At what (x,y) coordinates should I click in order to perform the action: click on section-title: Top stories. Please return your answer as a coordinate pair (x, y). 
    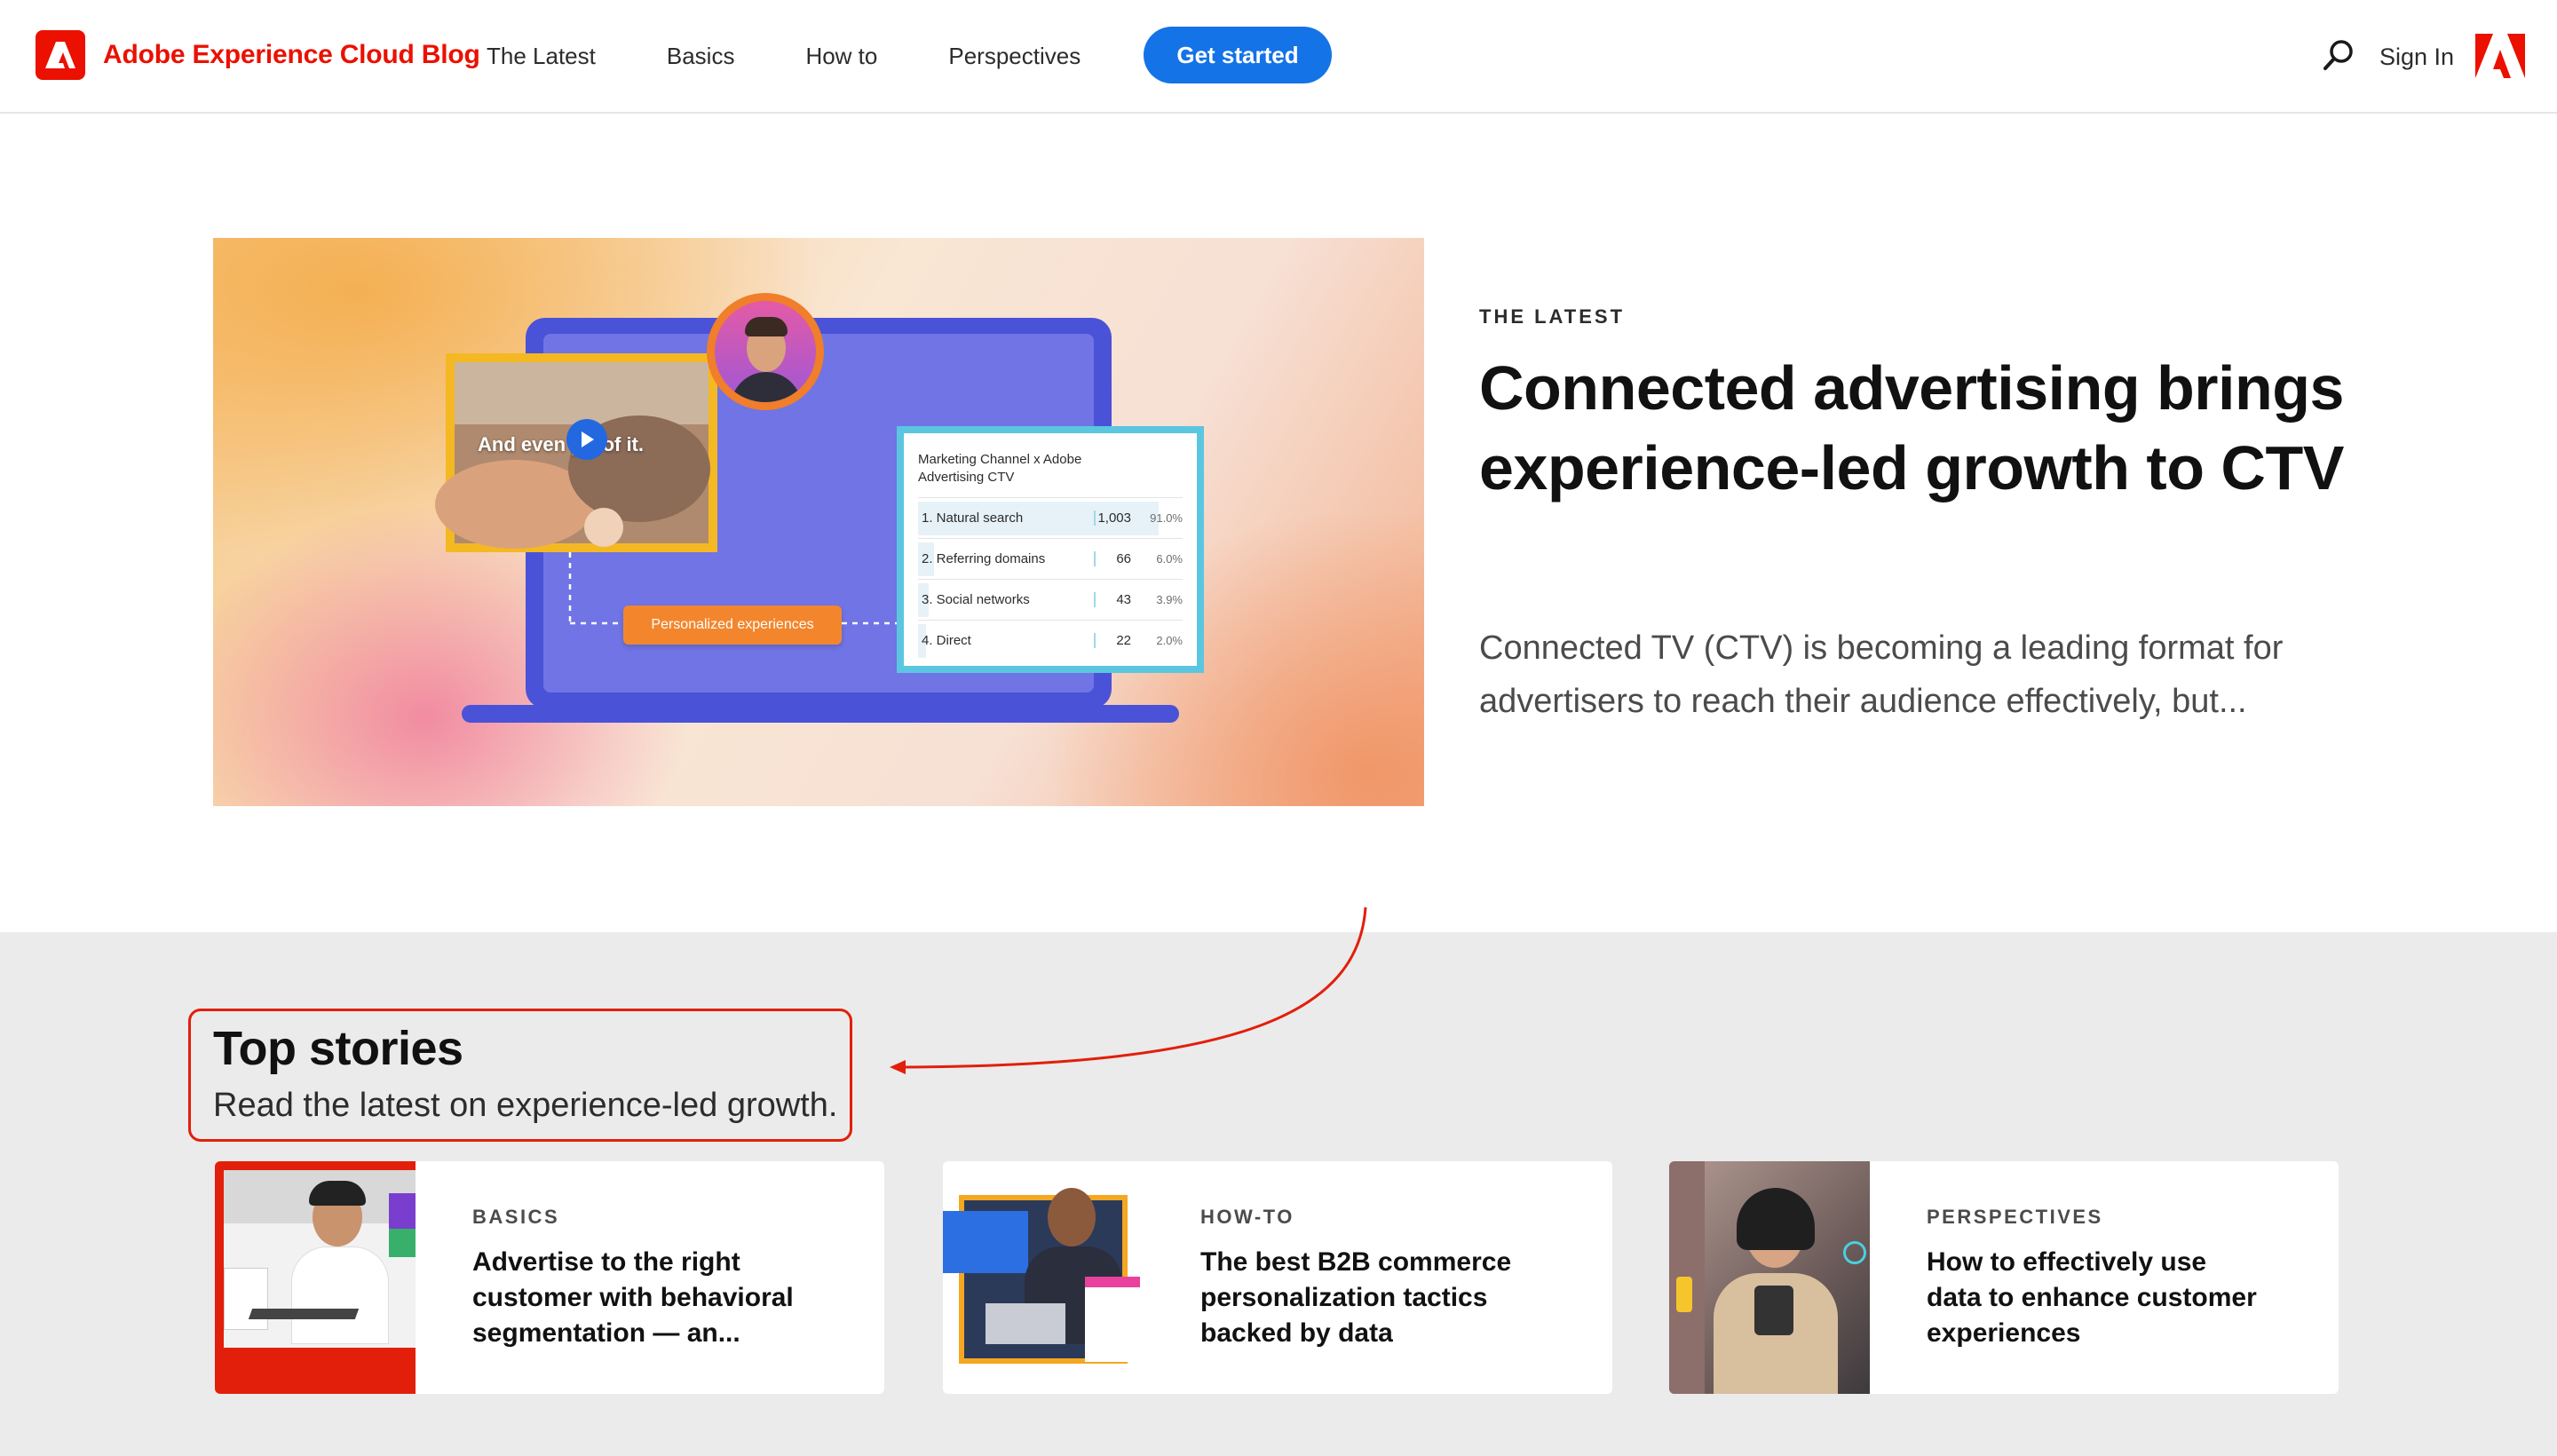
    Looking at the image, I should click on (338, 1048).